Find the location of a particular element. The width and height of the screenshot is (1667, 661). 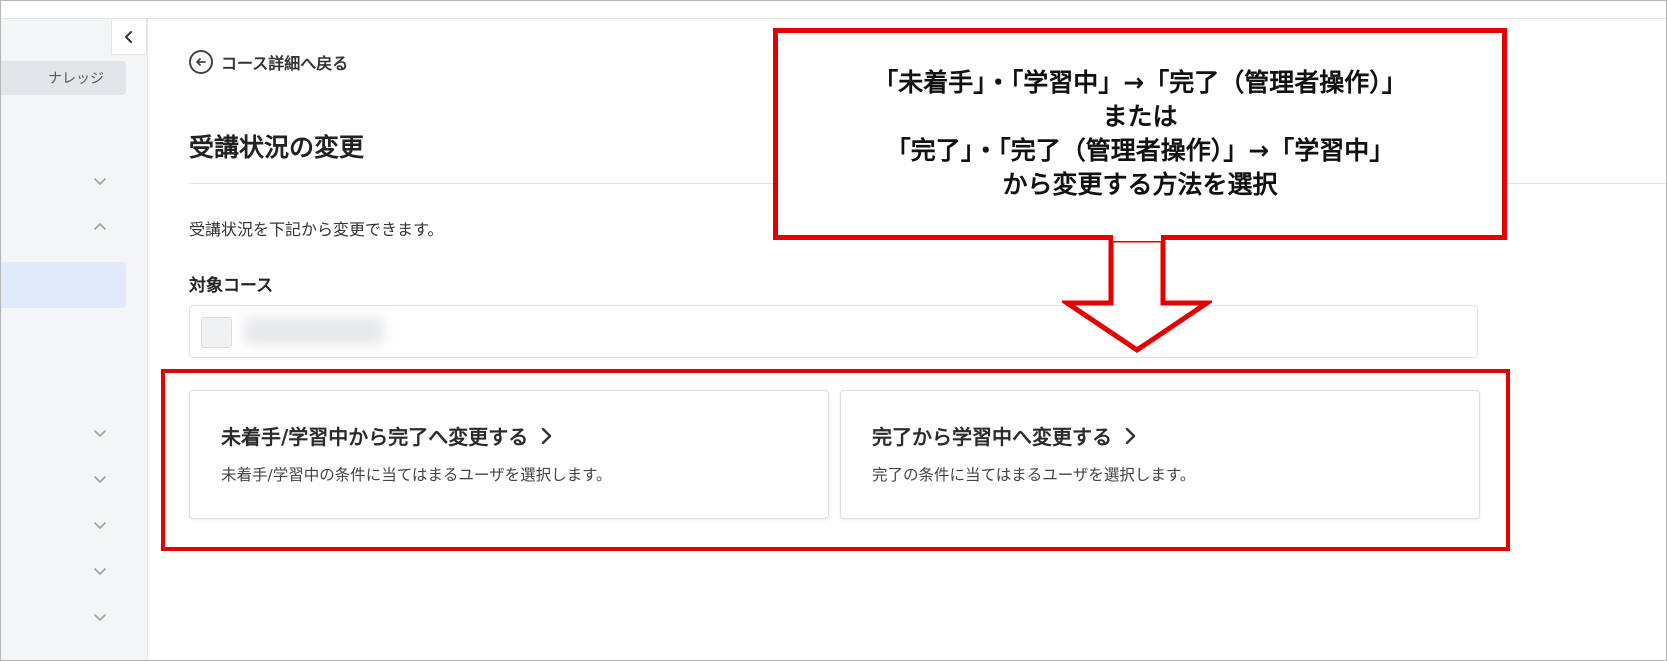

sidebar is located at coordinates (74, 339).